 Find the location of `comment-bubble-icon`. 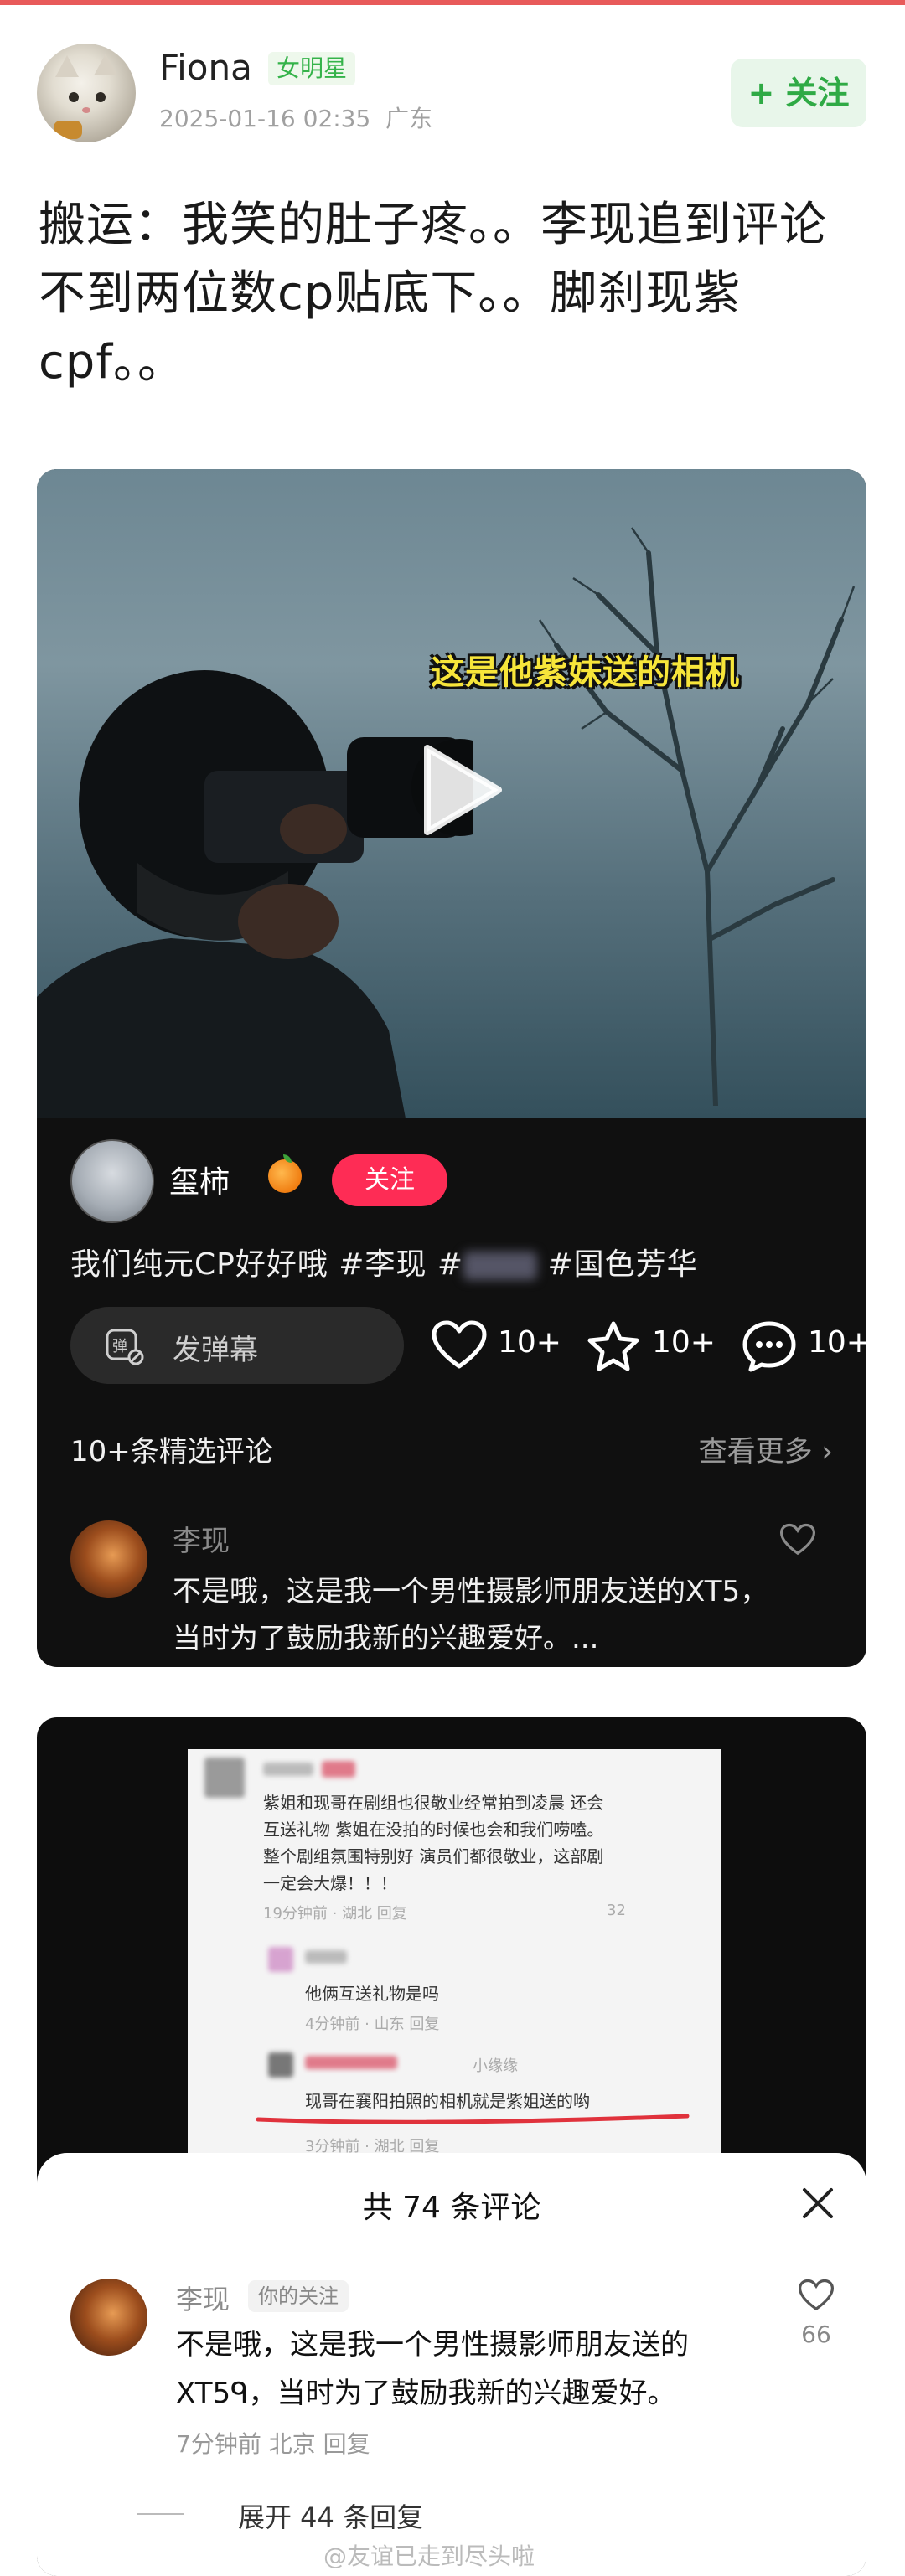

comment-bubble-icon is located at coordinates (769, 1346).